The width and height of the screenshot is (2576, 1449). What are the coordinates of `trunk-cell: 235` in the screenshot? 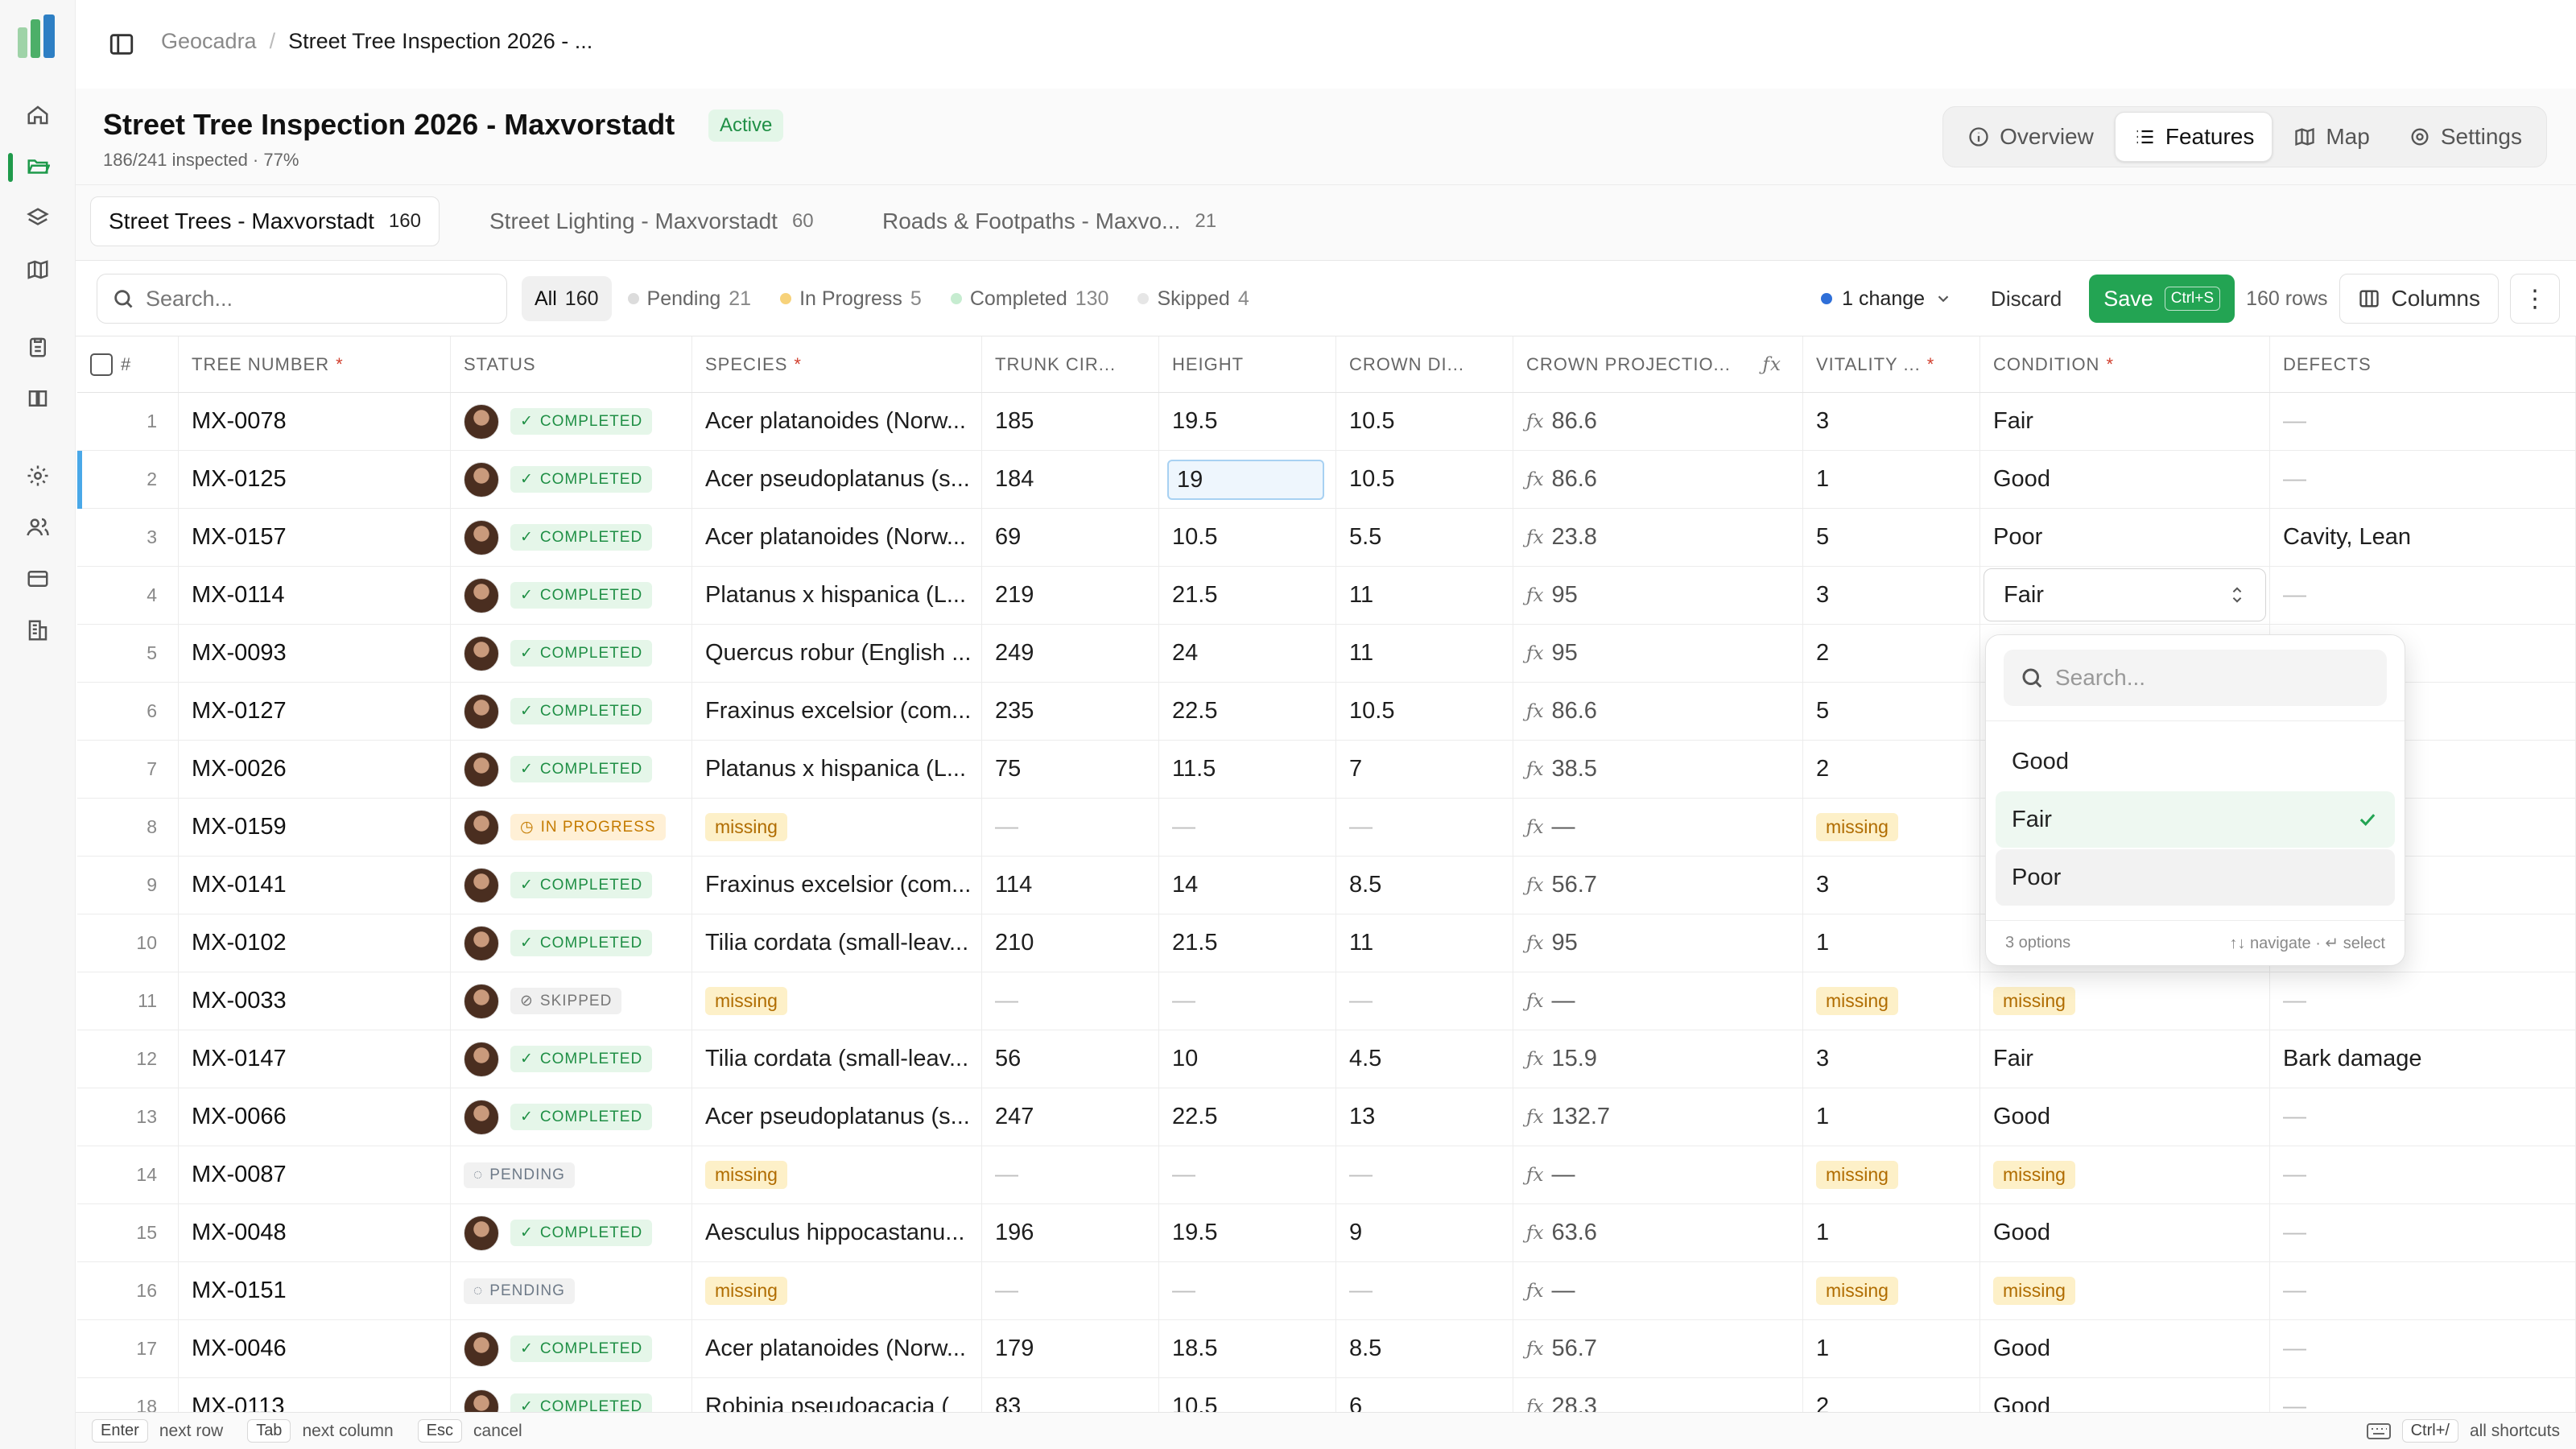 It's located at (1070, 711).